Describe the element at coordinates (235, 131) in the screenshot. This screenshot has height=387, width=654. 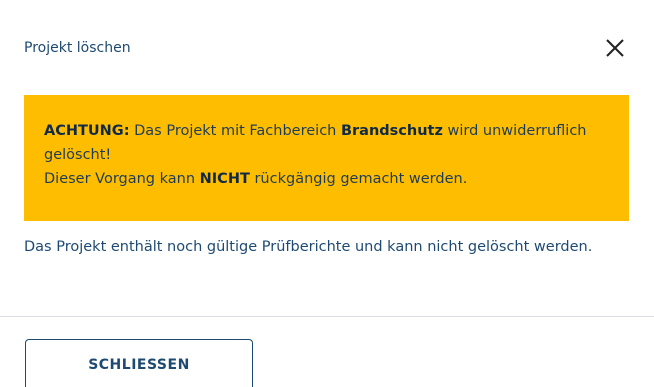
I see `warning-text-1: Das Projekt mit Fachbereich` at that location.